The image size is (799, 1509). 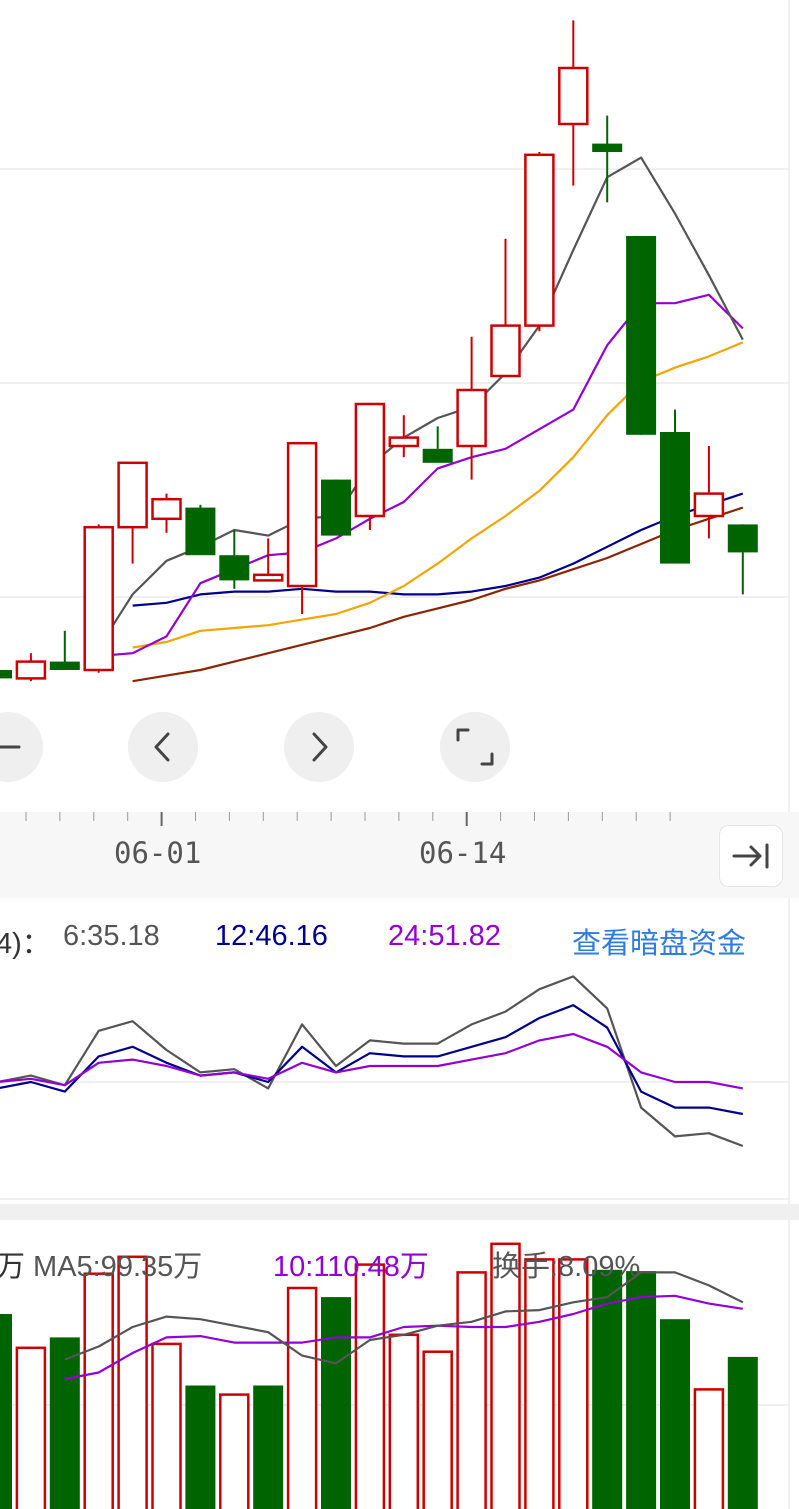 I want to click on zoom-out-button, so click(x=21, y=747).